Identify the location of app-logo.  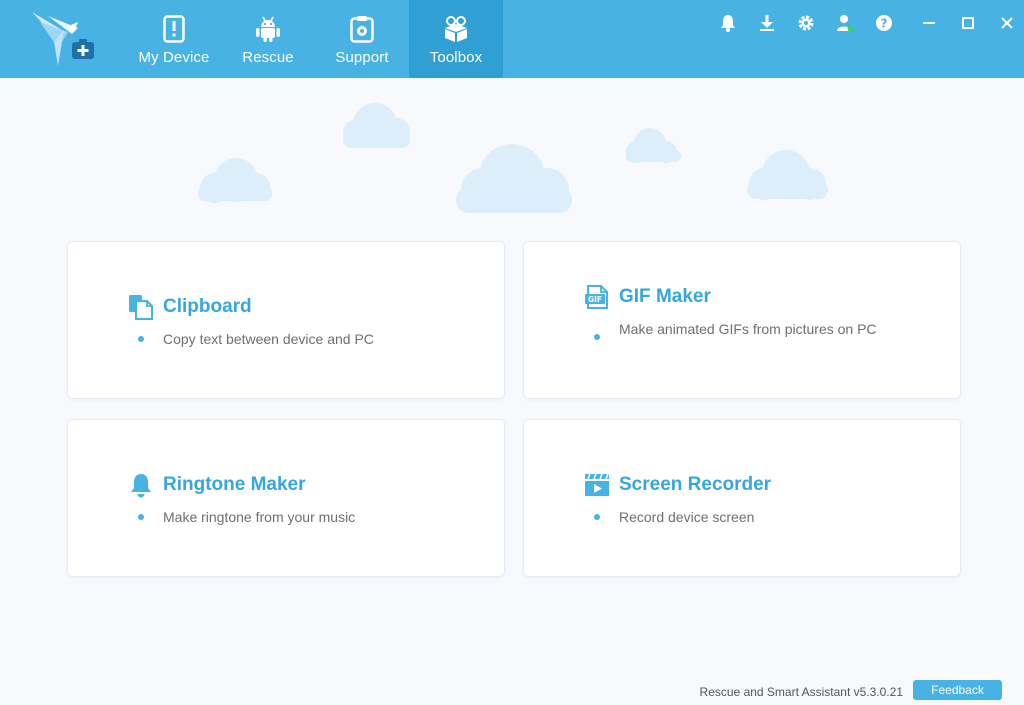
(64, 39).